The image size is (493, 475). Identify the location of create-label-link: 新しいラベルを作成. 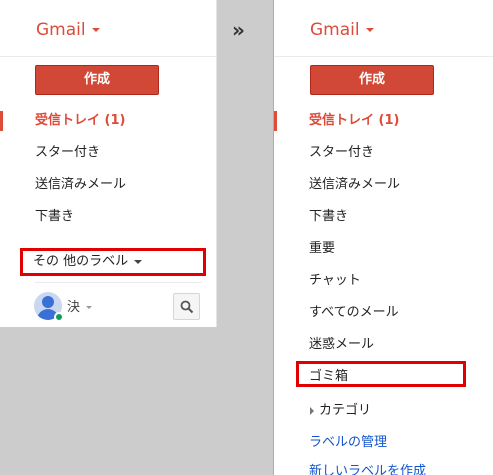
(383, 466).